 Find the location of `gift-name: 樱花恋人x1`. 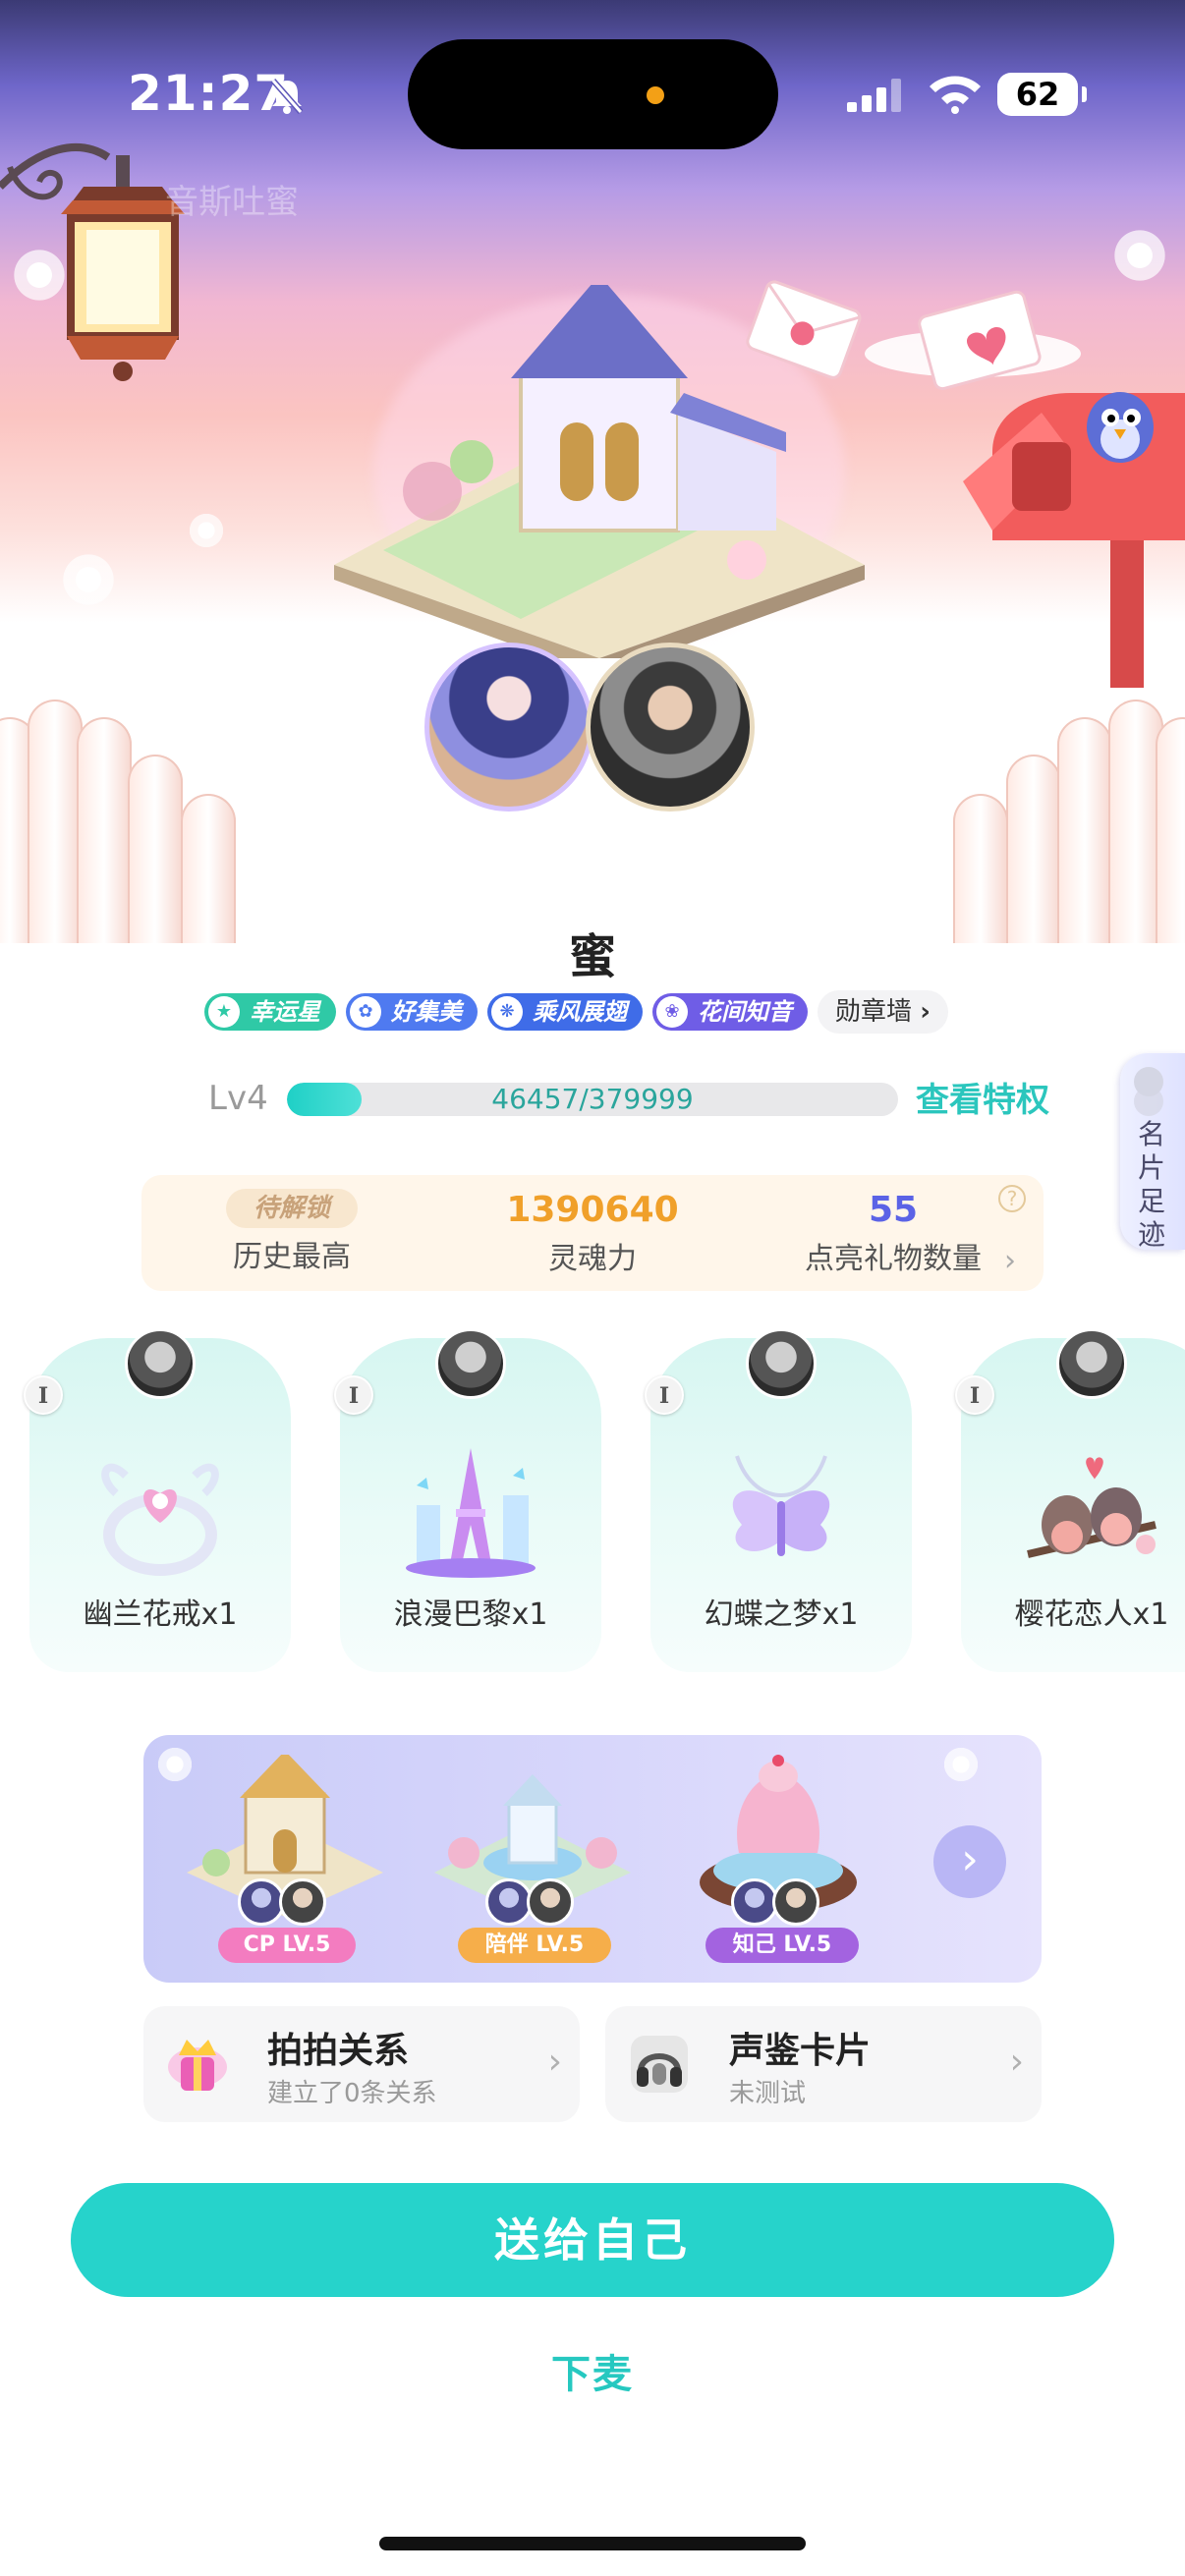

gift-name: 樱花恋人x1 is located at coordinates (1092, 1614).